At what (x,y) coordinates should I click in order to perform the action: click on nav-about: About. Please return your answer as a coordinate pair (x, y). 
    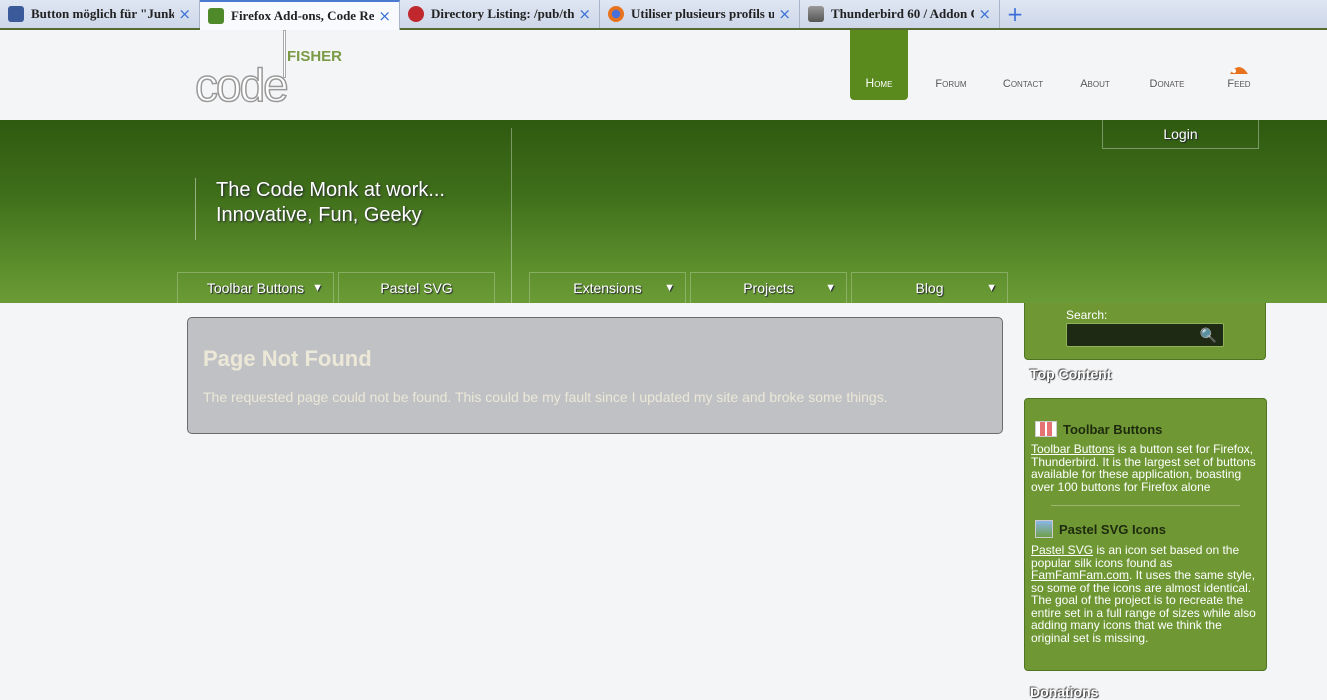
    Looking at the image, I should click on (1095, 65).